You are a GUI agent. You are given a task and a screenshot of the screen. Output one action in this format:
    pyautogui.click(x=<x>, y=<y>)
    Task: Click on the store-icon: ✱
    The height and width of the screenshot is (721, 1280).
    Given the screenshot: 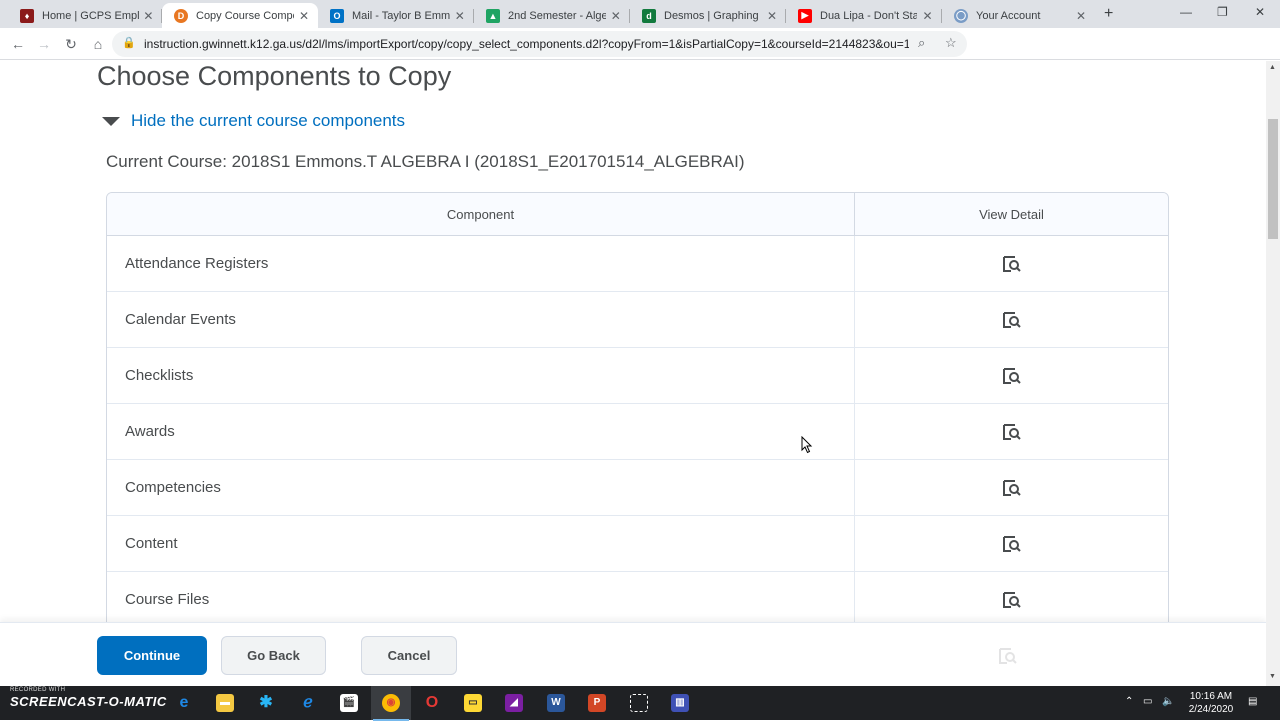 What is the action you would take?
    pyautogui.click(x=266, y=703)
    